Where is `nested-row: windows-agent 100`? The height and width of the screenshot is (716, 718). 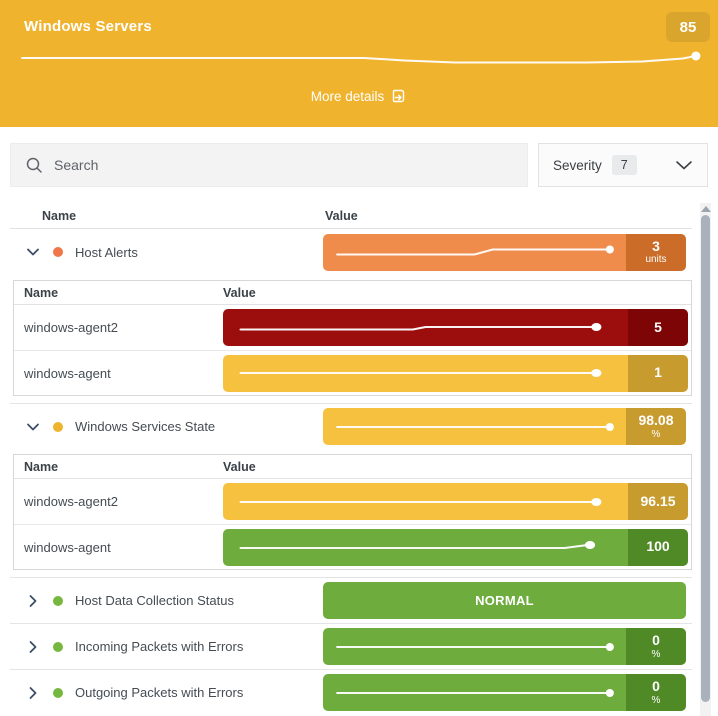
nested-row: windows-agent 100 is located at coordinates (352, 546).